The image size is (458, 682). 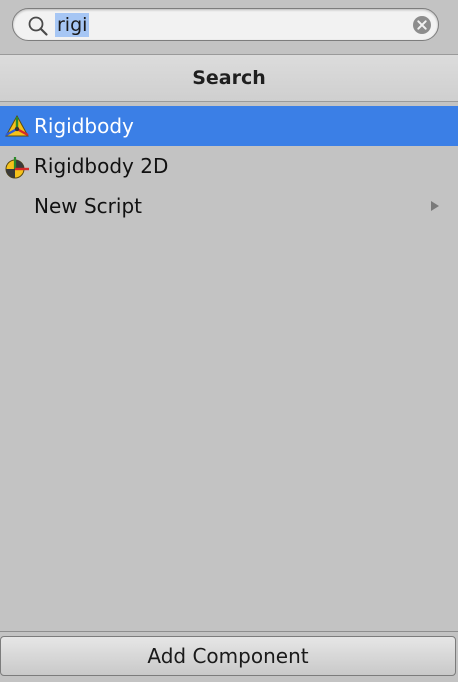 I want to click on chevron-right-icon, so click(x=435, y=206).